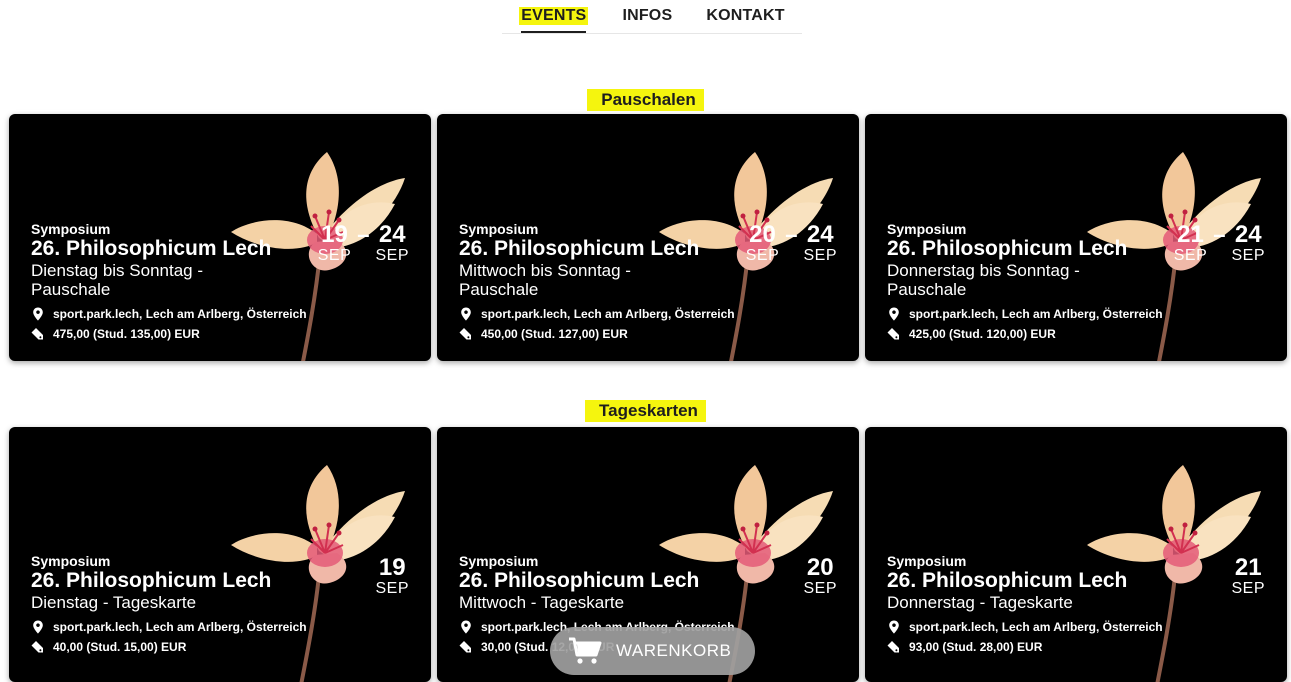 The image size is (1291, 682). I want to click on event-price: 475,00 (Stud. 135,00) EUR, so click(196, 334).